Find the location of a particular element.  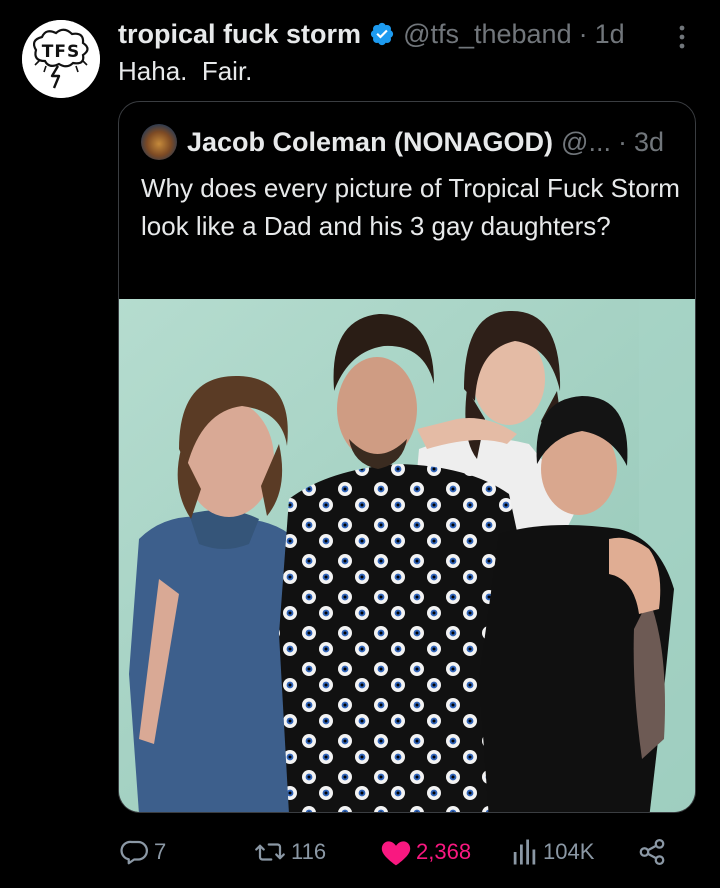

repost-icon is located at coordinates (270, 852).